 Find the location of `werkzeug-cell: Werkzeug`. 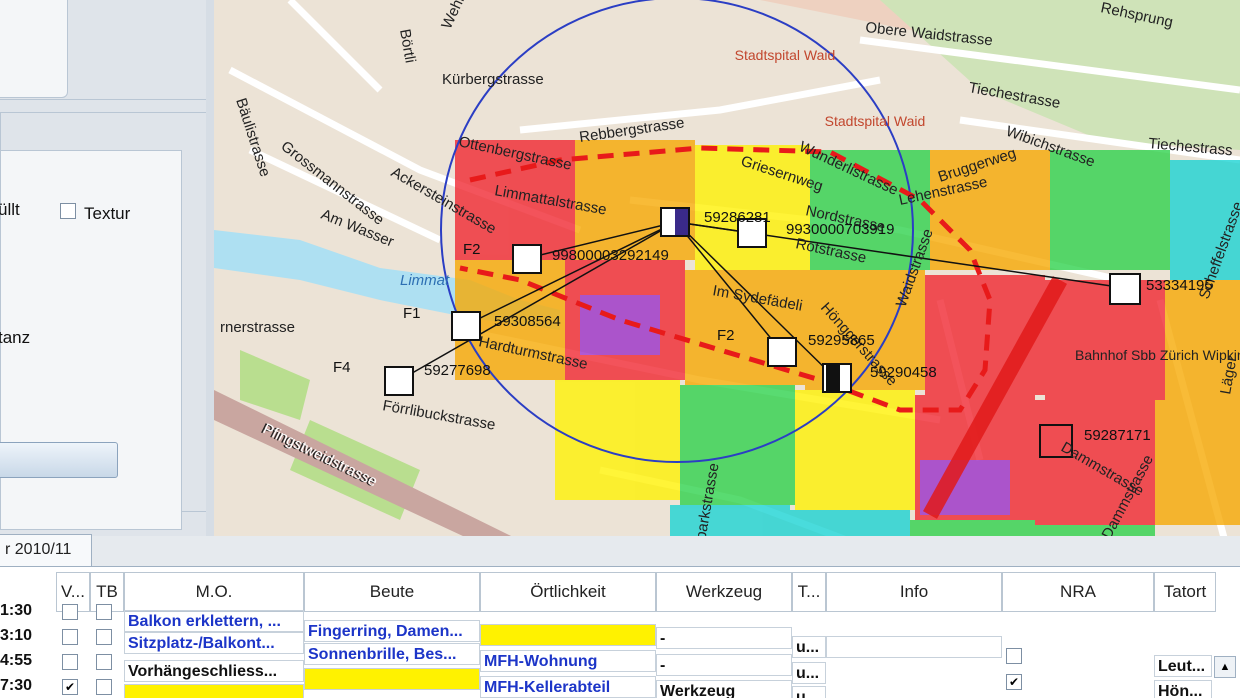

werkzeug-cell: Werkzeug is located at coordinates (724, 689).